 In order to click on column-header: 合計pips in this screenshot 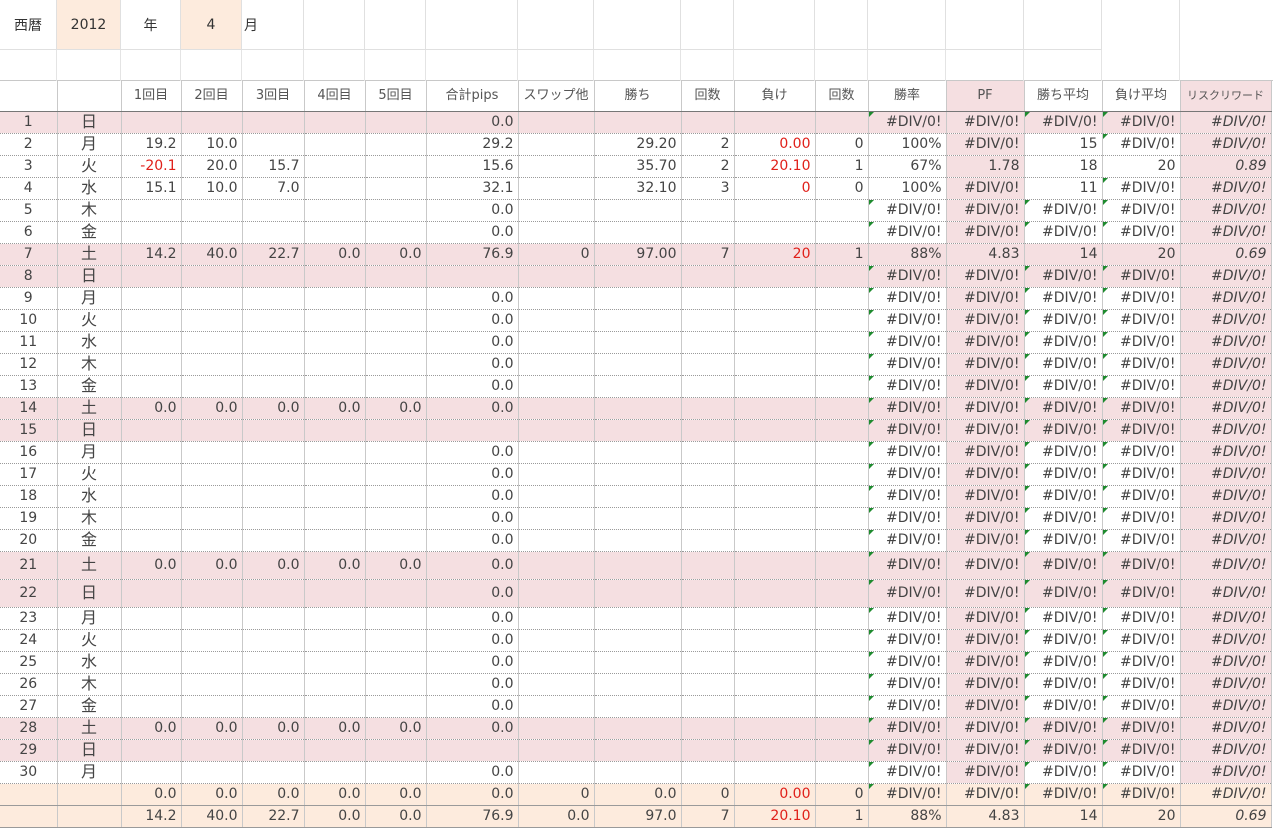, I will do `click(472, 96)`.